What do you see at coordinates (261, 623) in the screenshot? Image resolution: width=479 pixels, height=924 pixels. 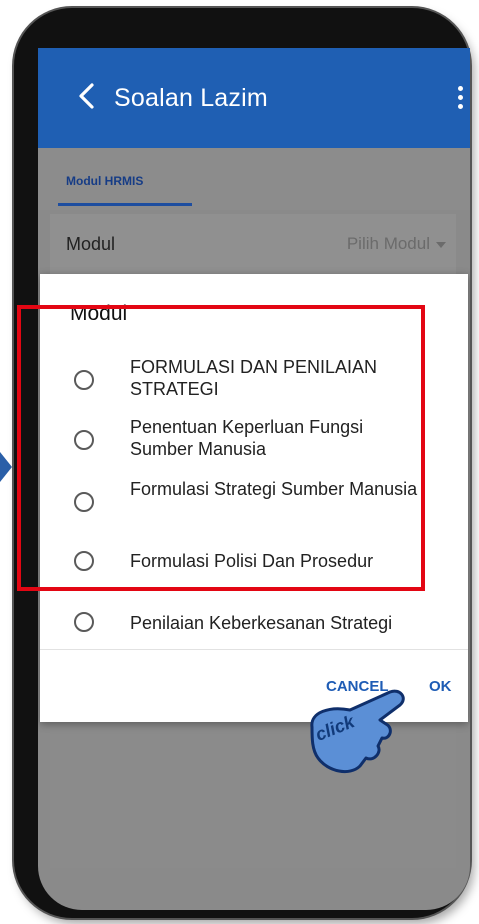 I see `option-label: Penilaian Keberkesanan Strategi` at bounding box center [261, 623].